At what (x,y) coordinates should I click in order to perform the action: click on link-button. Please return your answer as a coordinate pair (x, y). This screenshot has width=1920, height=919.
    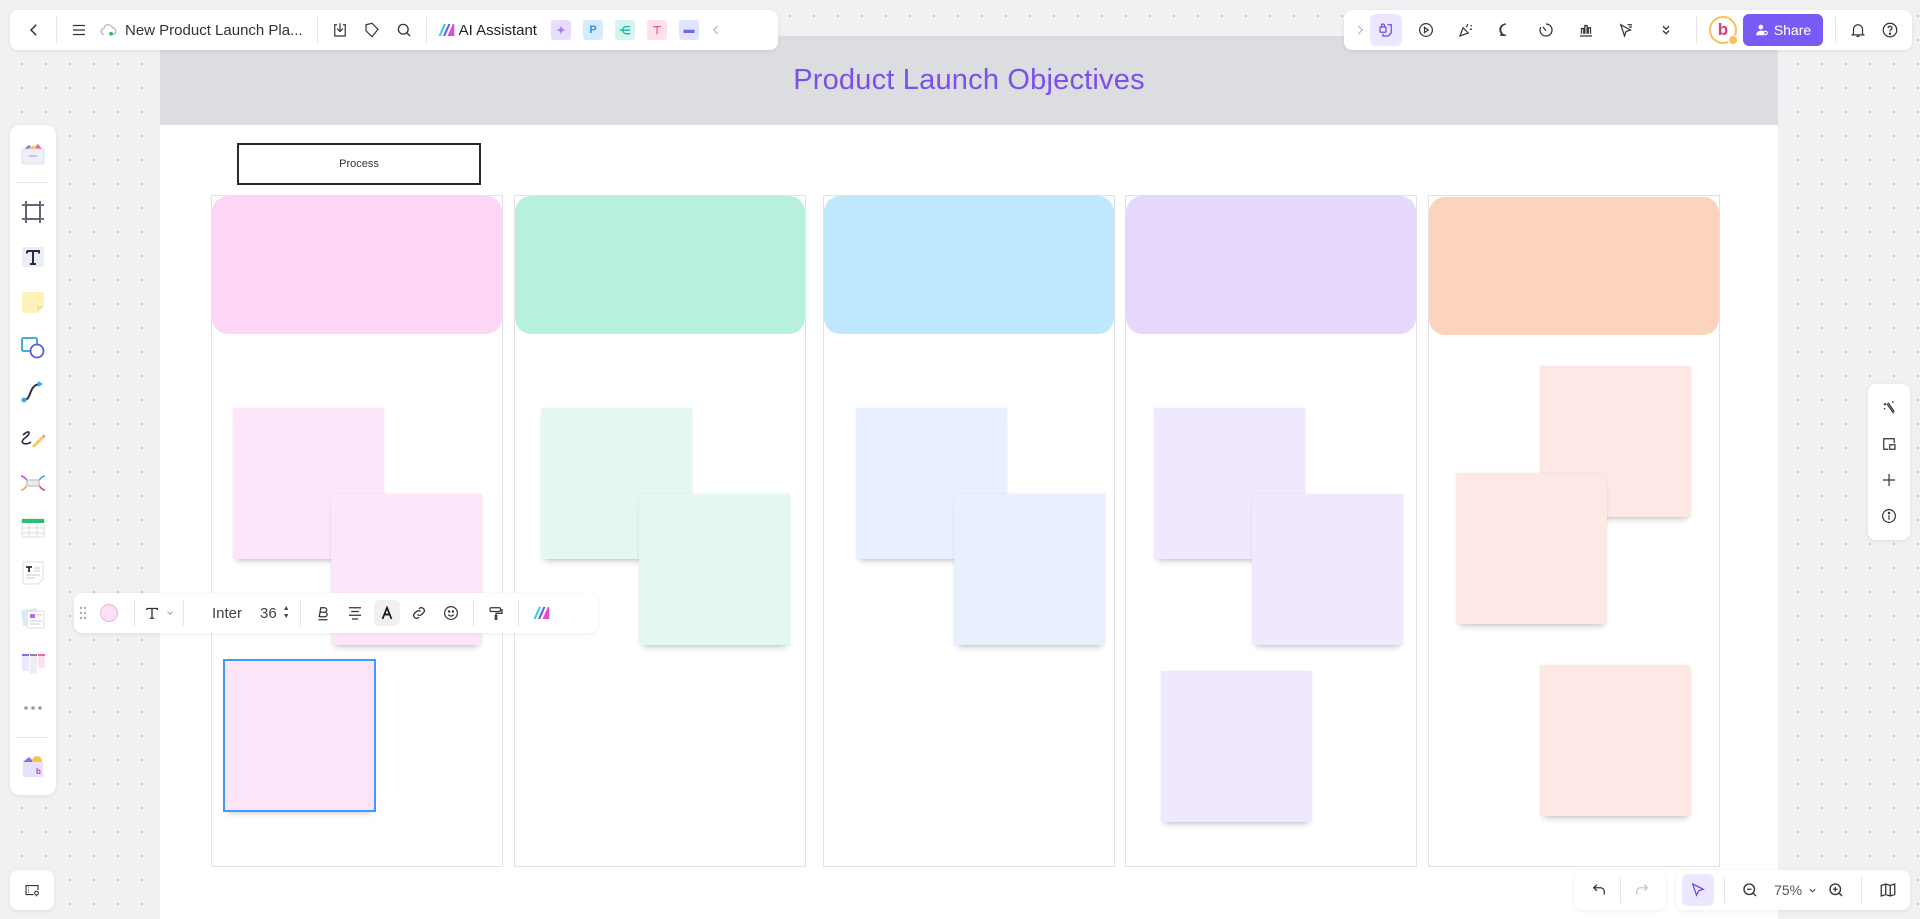
    Looking at the image, I should click on (419, 613).